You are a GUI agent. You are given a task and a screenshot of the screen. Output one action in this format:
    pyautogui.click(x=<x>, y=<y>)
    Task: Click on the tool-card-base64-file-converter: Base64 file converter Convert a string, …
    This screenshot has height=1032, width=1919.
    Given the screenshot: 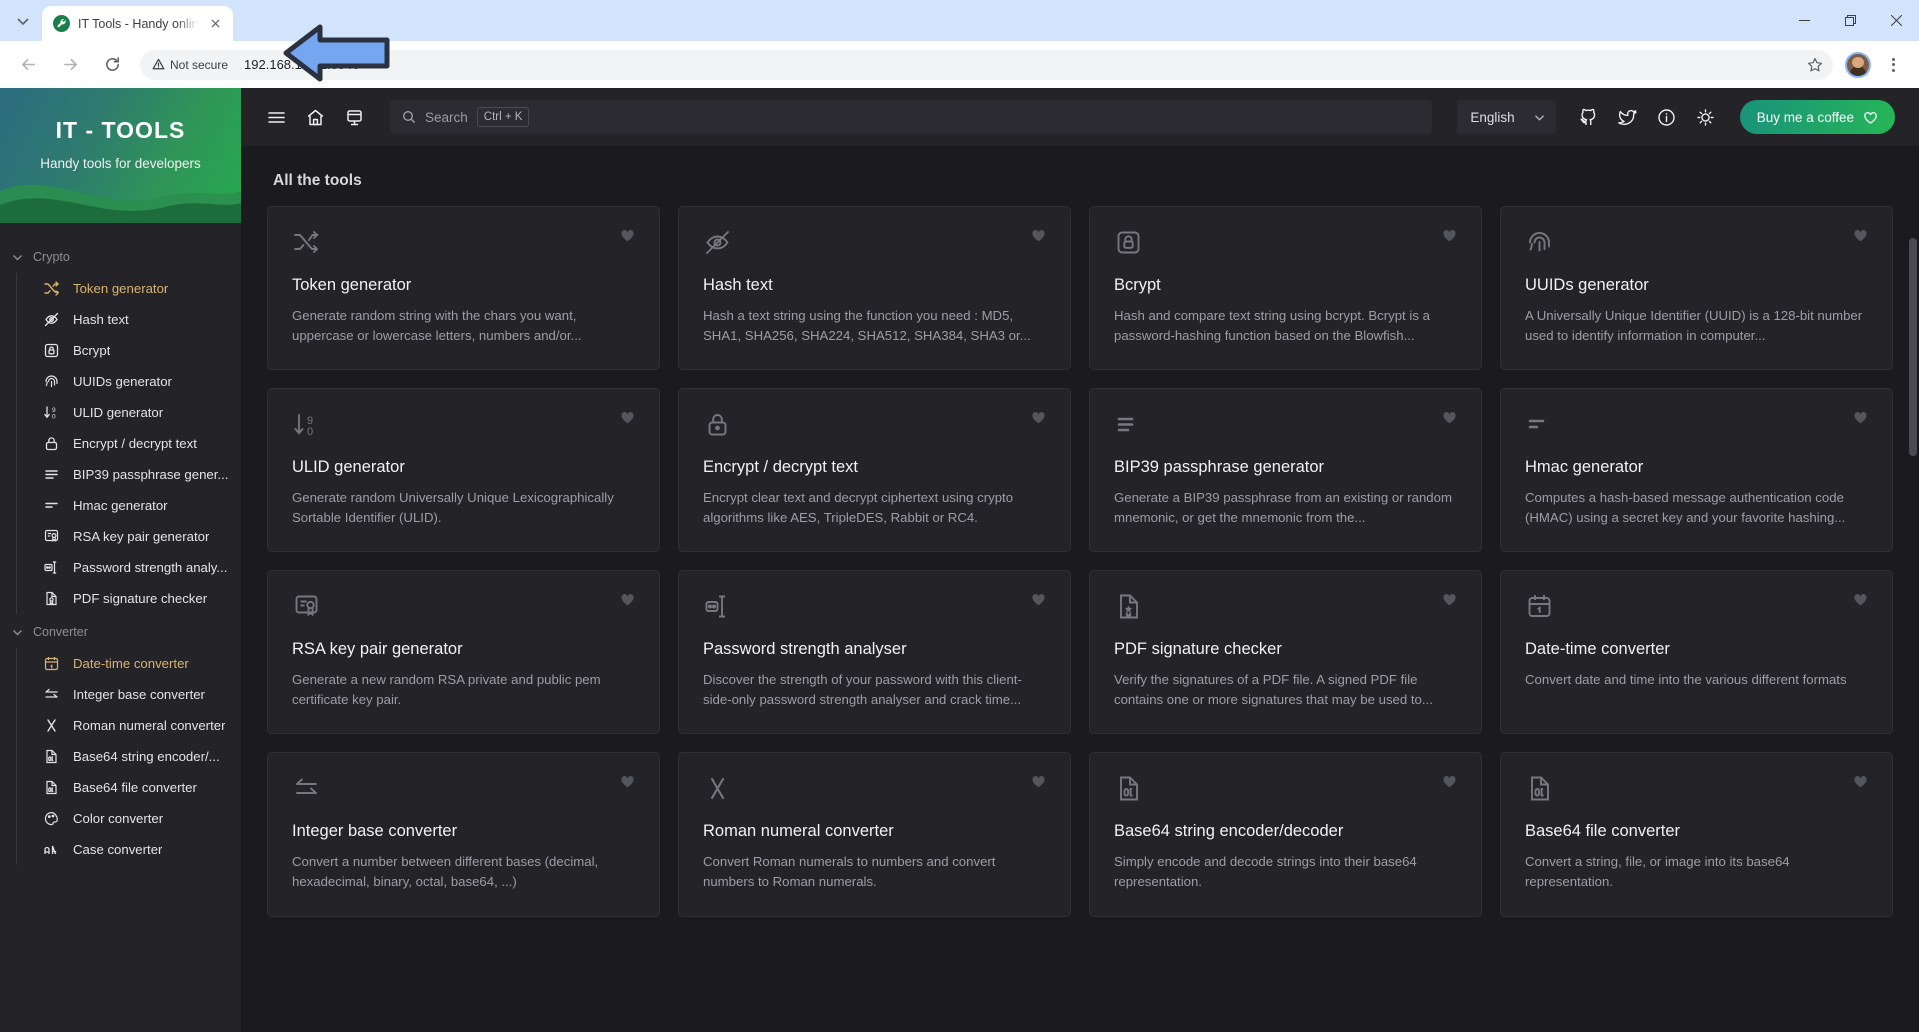 What is the action you would take?
    pyautogui.click(x=1696, y=834)
    